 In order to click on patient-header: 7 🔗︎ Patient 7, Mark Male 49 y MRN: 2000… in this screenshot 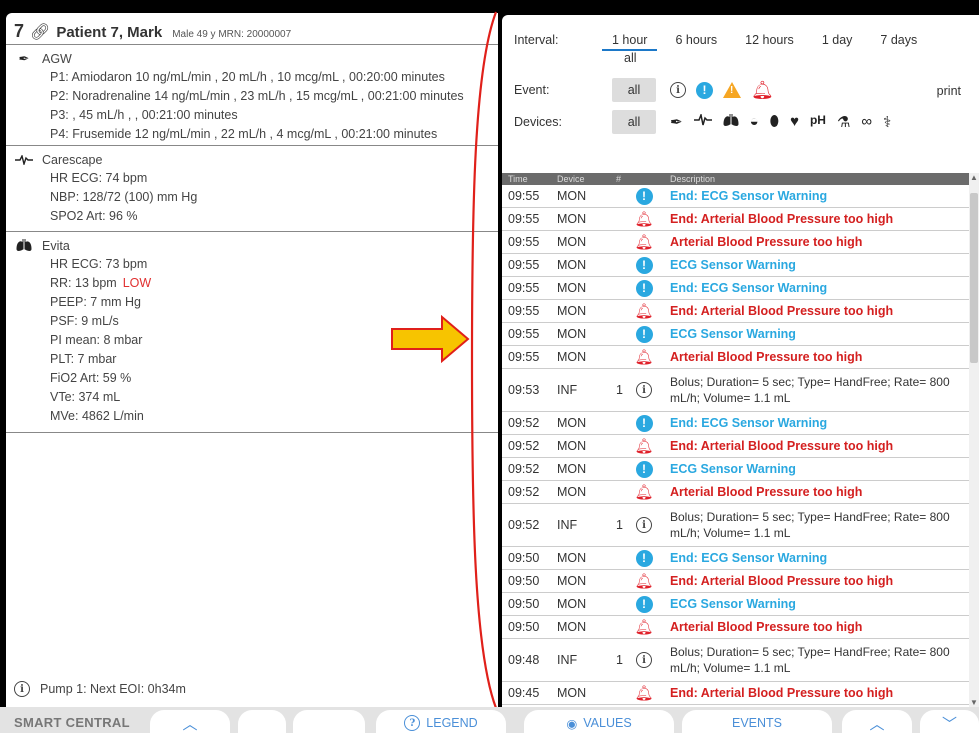, I will do `click(152, 32)`.